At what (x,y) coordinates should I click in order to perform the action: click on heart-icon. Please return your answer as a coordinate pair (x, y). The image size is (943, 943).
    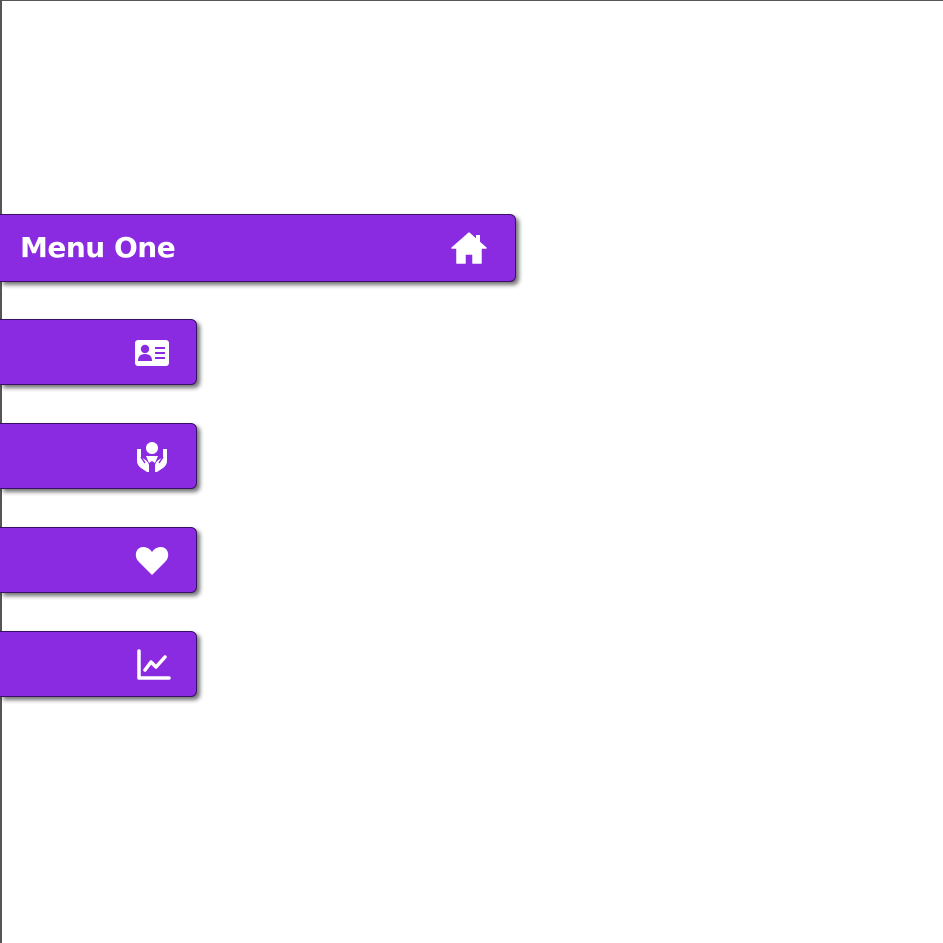
    Looking at the image, I should click on (152, 561).